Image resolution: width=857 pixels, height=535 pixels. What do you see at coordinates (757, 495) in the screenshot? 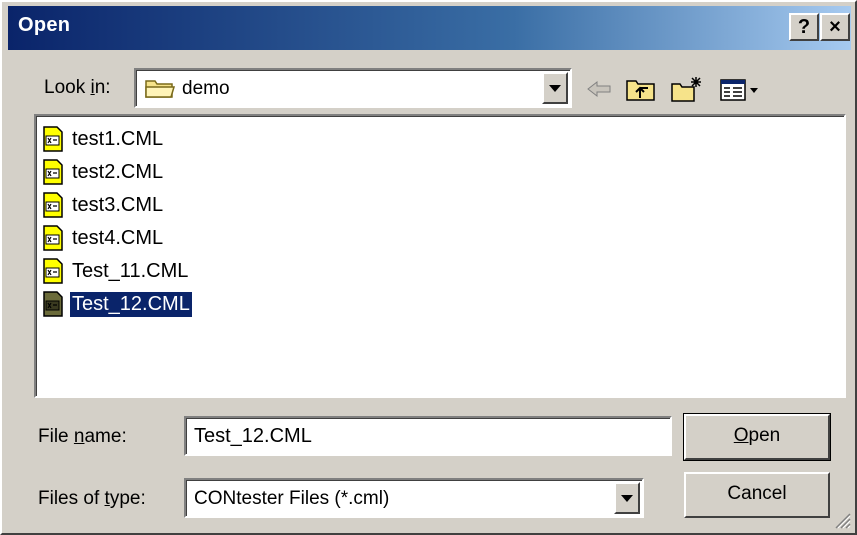
I see `cancel-button: Cancel` at bounding box center [757, 495].